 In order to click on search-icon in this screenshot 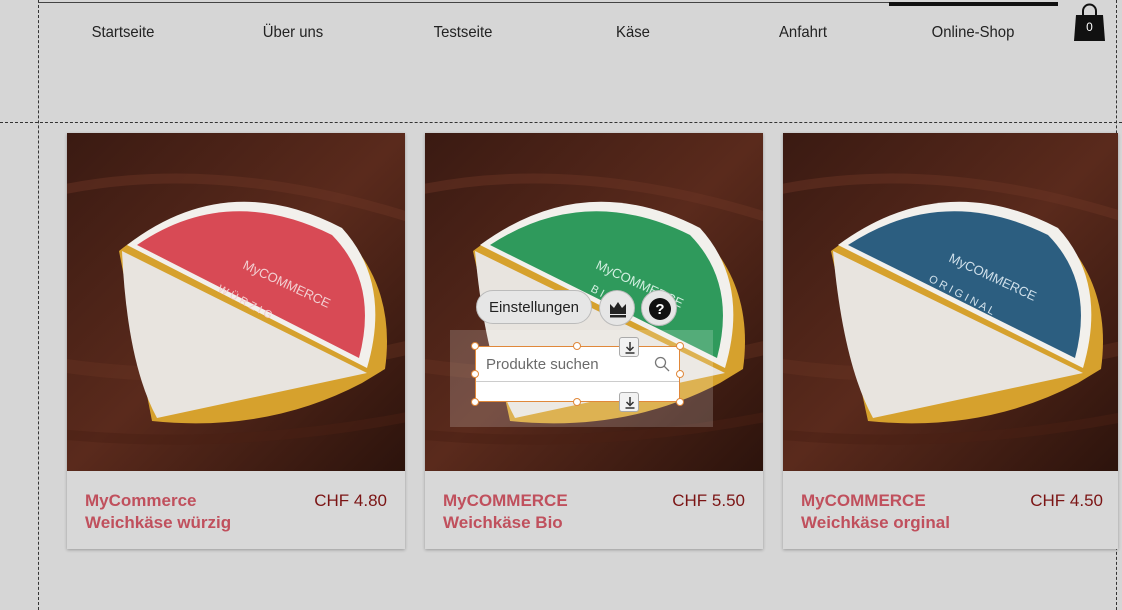, I will do `click(662, 364)`.